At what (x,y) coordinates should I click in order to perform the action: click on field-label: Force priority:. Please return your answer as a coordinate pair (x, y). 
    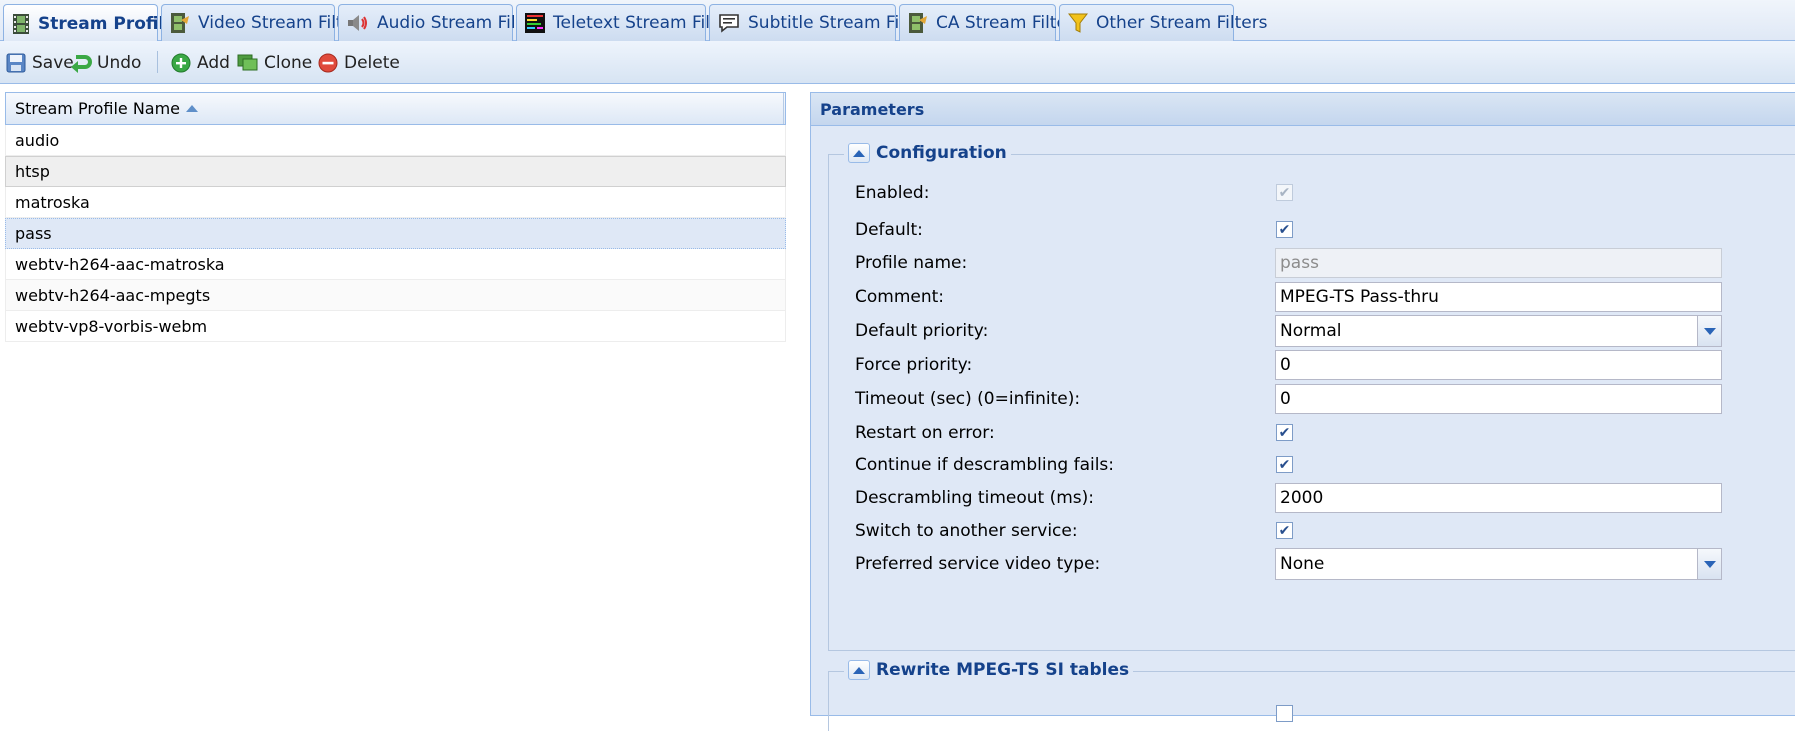
    Looking at the image, I should click on (914, 365).